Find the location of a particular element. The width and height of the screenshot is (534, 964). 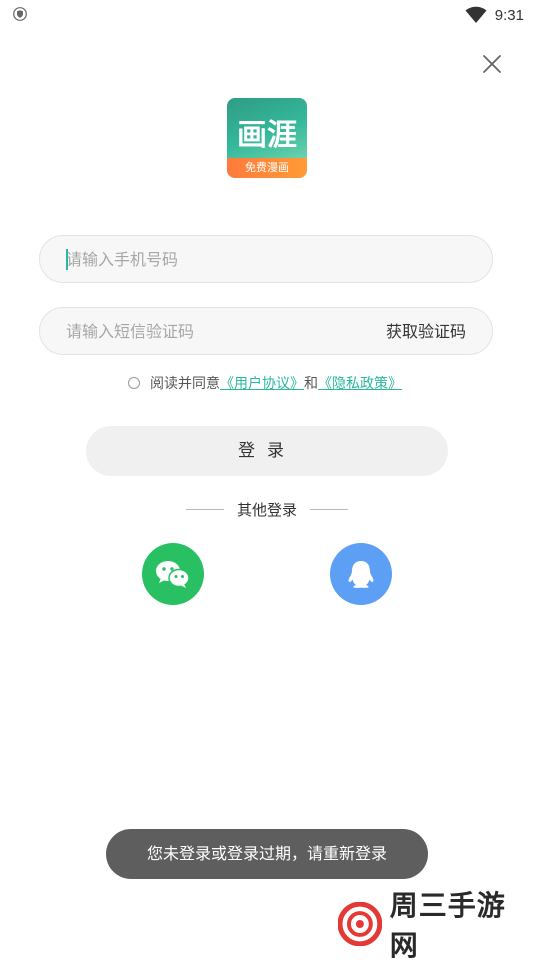

wechat-icon is located at coordinates (173, 574).